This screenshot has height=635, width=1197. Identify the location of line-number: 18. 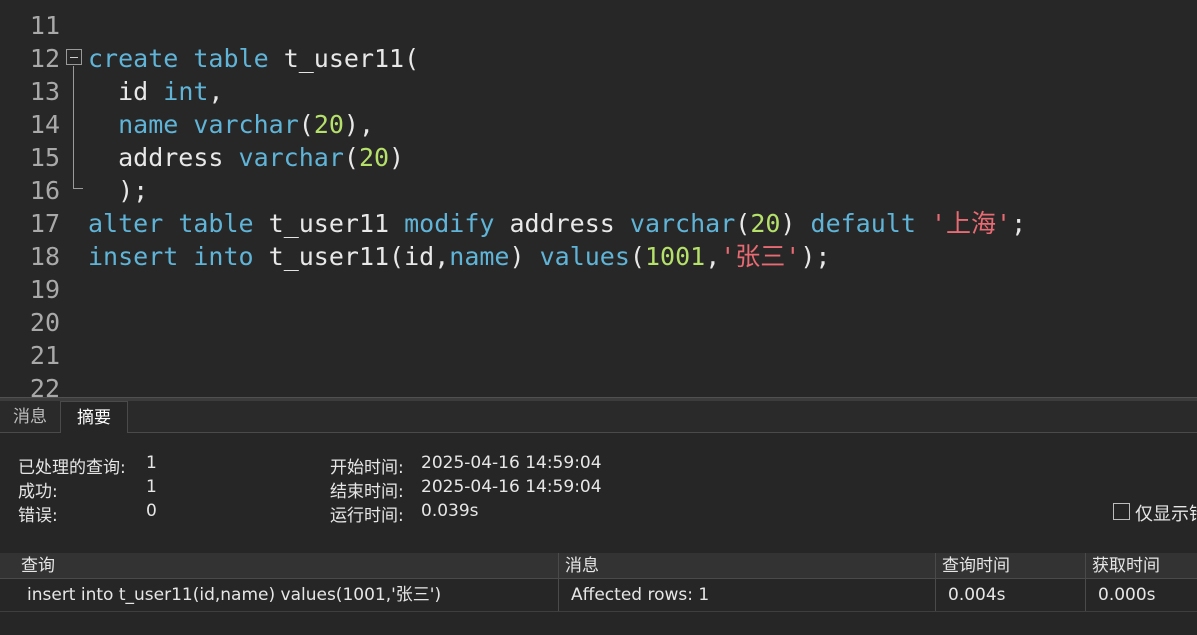
(44, 256).